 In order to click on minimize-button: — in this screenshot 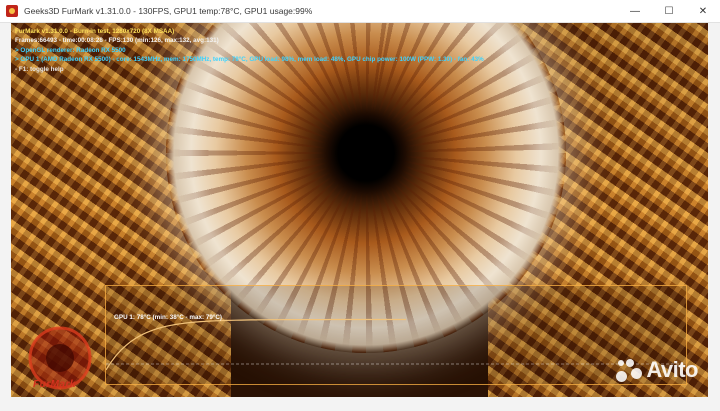, I will do `click(635, 11)`.